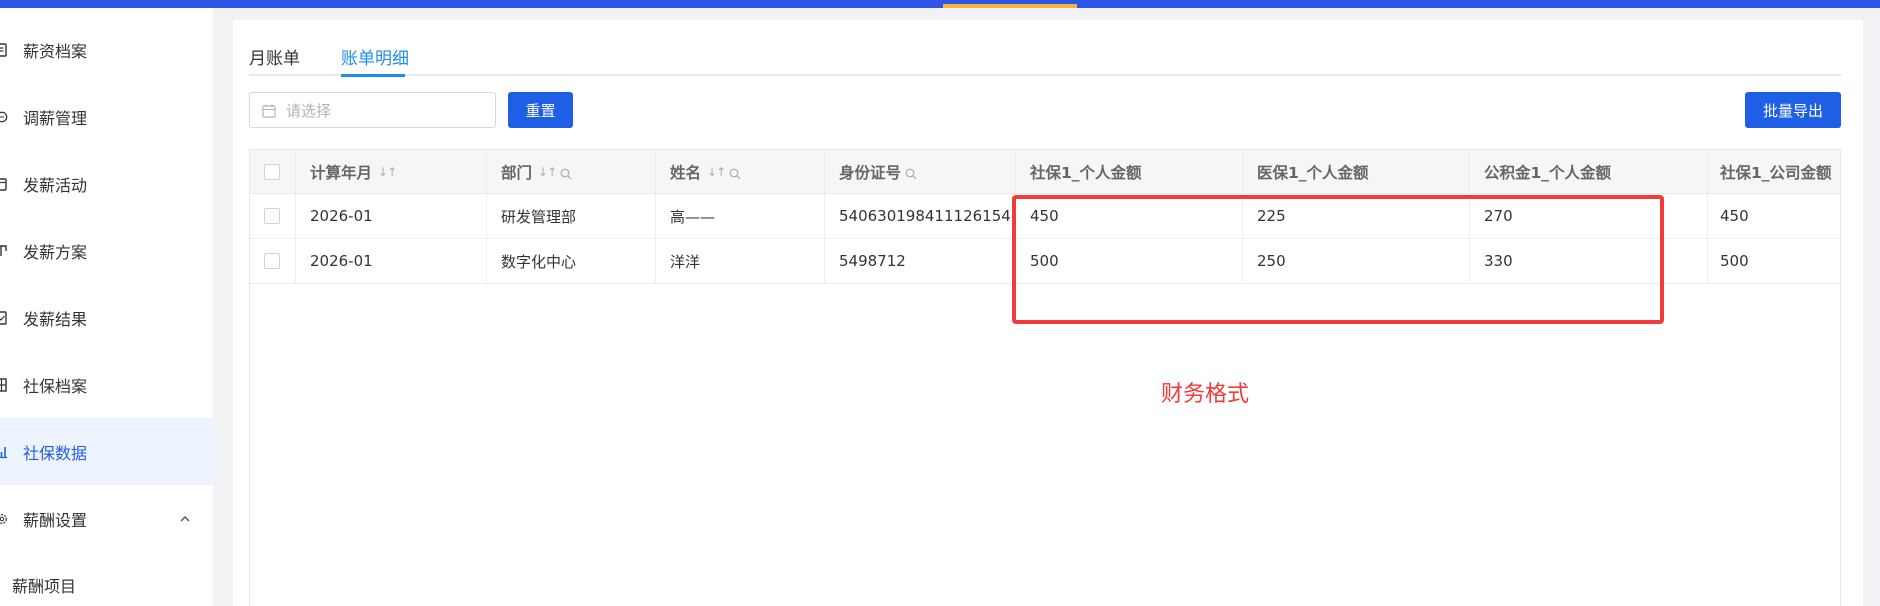 This screenshot has width=1880, height=606. What do you see at coordinates (106, 384) in the screenshot?
I see `sidebar-item-social-archive: 社保档案` at bounding box center [106, 384].